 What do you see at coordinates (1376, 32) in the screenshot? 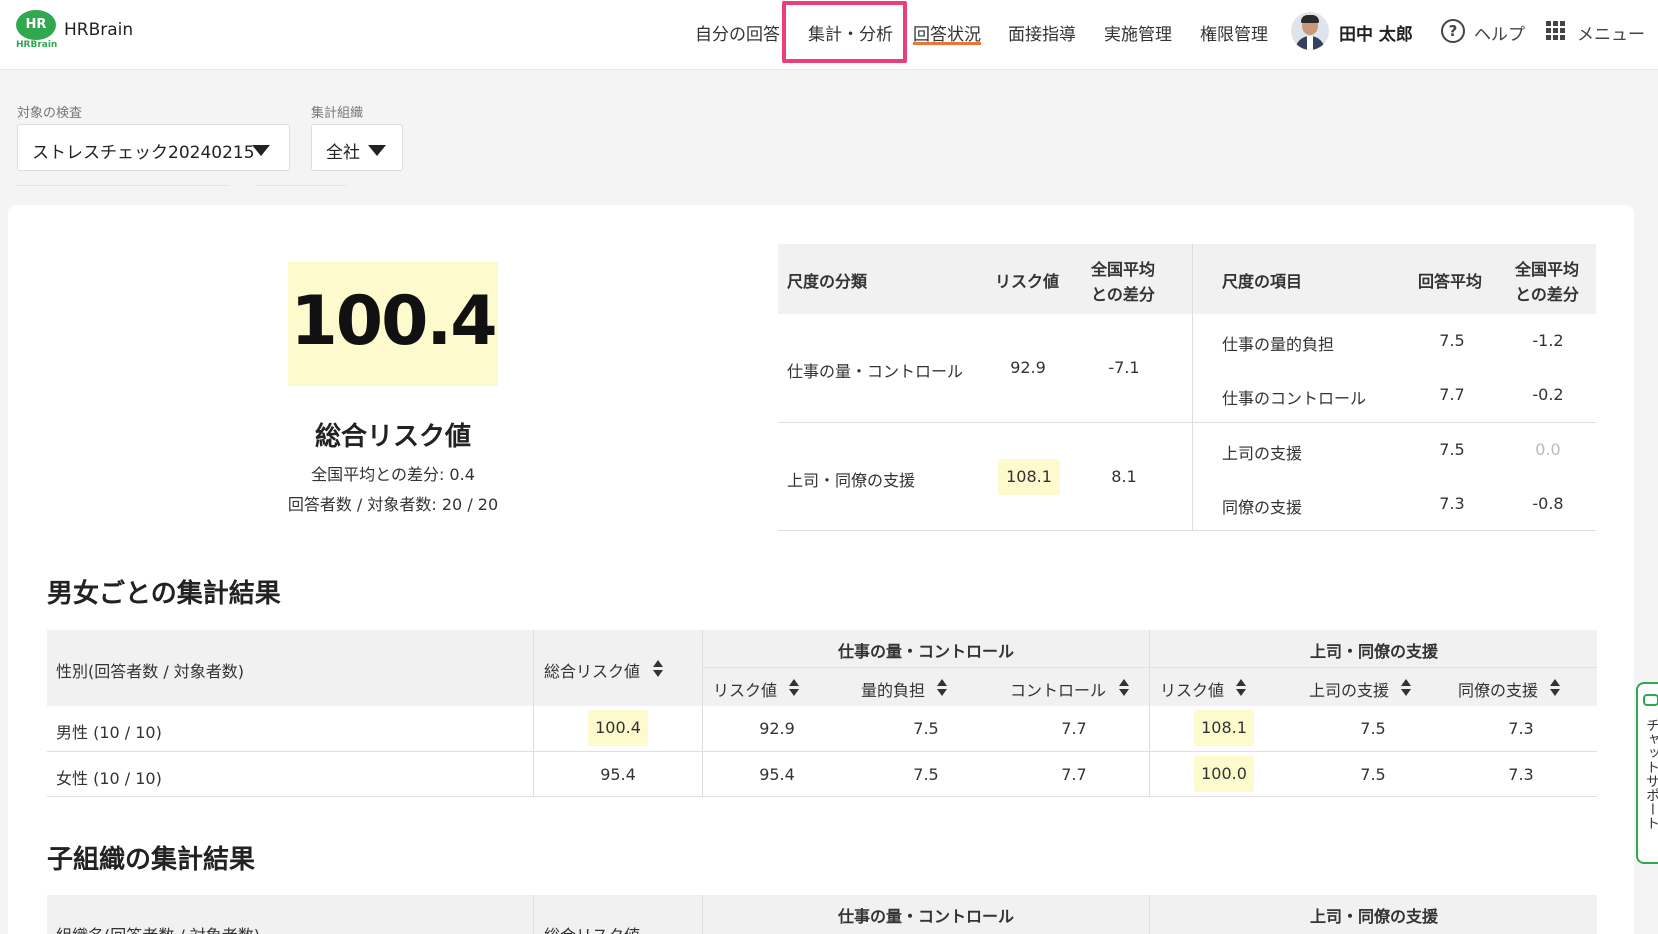
I see `user-name: 田中 太郎` at bounding box center [1376, 32].